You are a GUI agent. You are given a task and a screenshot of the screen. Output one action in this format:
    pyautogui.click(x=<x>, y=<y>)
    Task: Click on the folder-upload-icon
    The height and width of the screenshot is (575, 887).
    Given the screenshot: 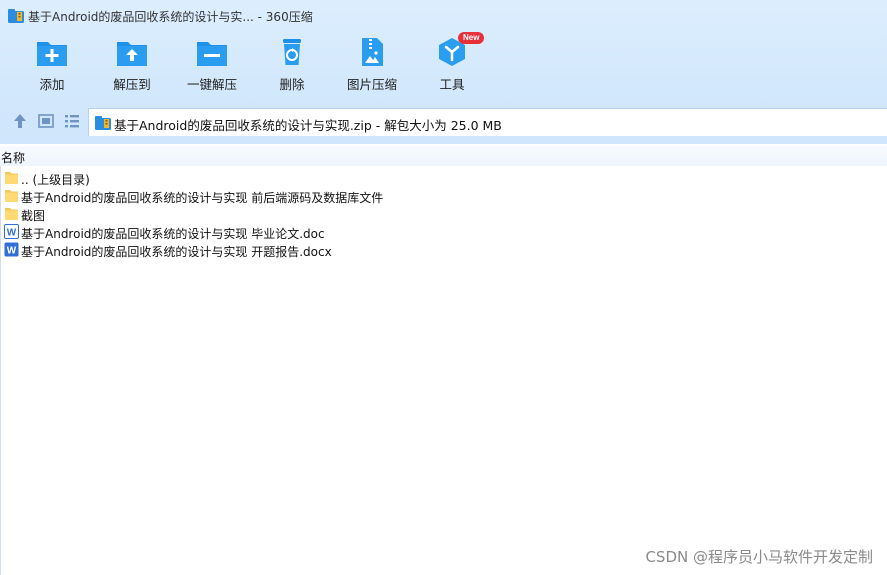 What is the action you would take?
    pyautogui.click(x=132, y=54)
    